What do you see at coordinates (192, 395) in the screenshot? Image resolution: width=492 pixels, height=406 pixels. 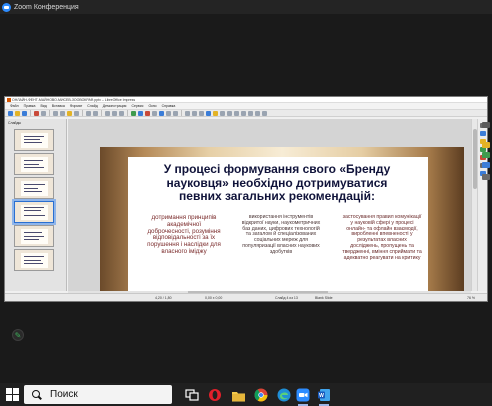 I see `task-view-icon` at bounding box center [192, 395].